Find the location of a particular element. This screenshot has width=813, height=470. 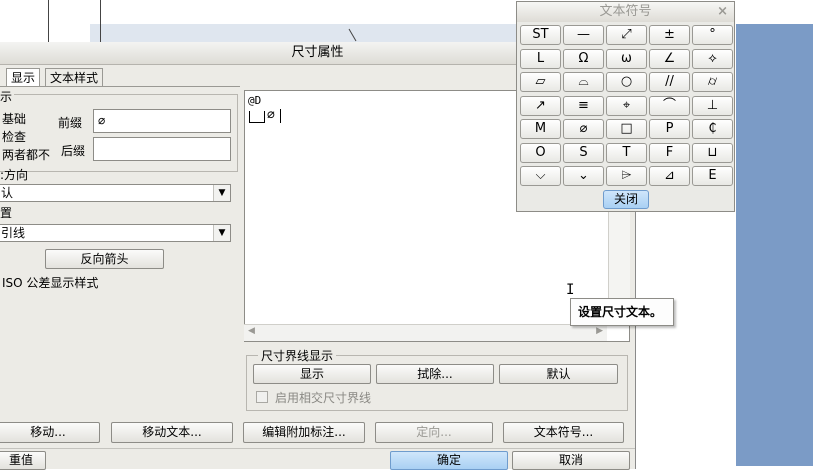

symbol-button: T is located at coordinates (626, 152).